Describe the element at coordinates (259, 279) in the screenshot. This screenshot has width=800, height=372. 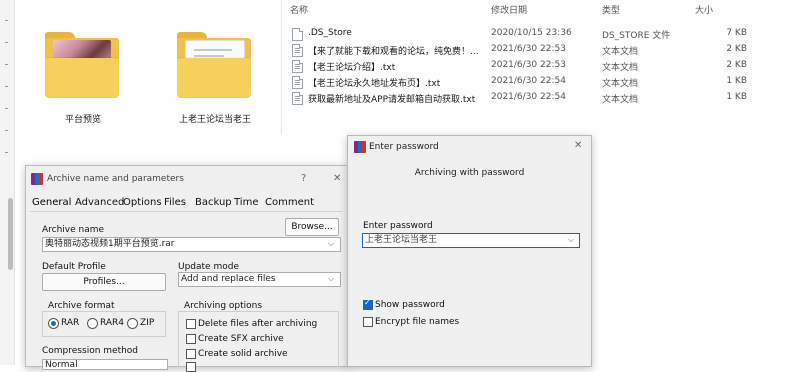
I see `update-mode-select: Add and replace files` at that location.